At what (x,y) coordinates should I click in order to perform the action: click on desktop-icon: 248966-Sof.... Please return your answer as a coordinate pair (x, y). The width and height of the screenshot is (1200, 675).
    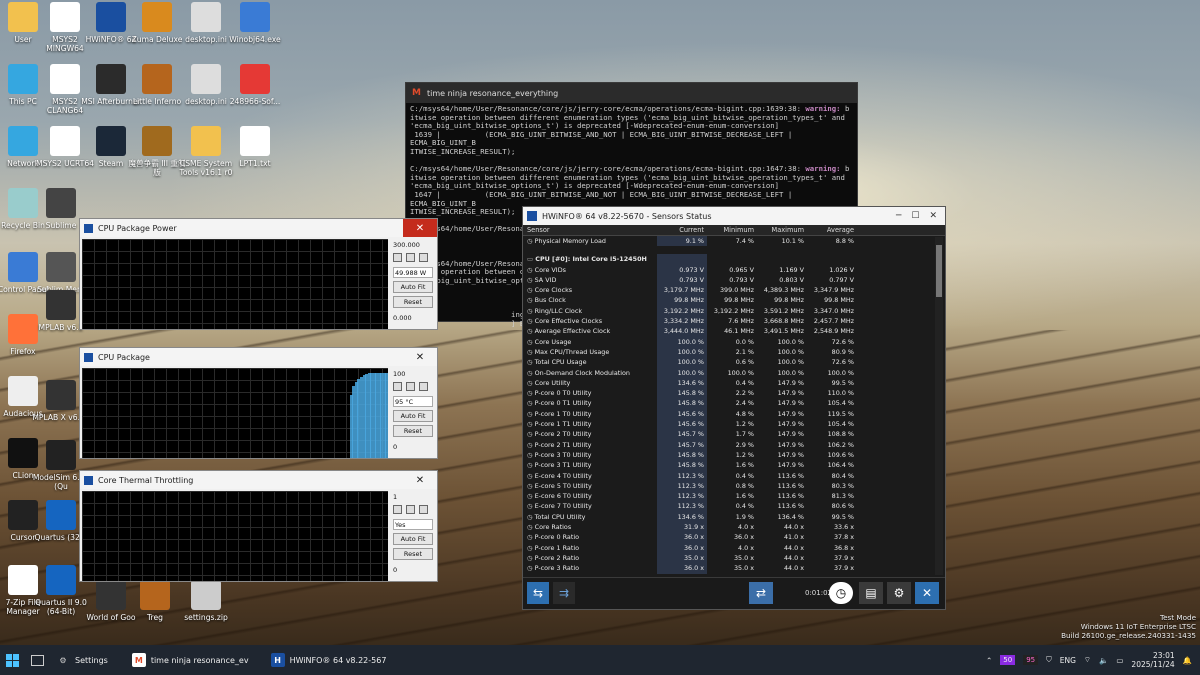
    Looking at the image, I should click on (255, 85).